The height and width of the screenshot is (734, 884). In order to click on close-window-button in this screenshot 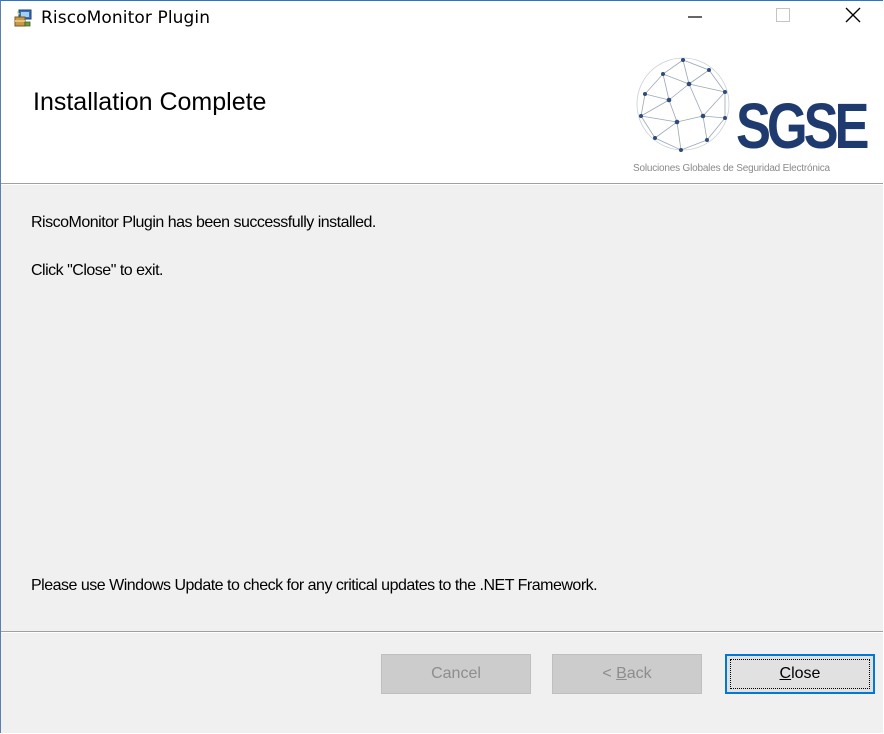, I will do `click(853, 17)`.